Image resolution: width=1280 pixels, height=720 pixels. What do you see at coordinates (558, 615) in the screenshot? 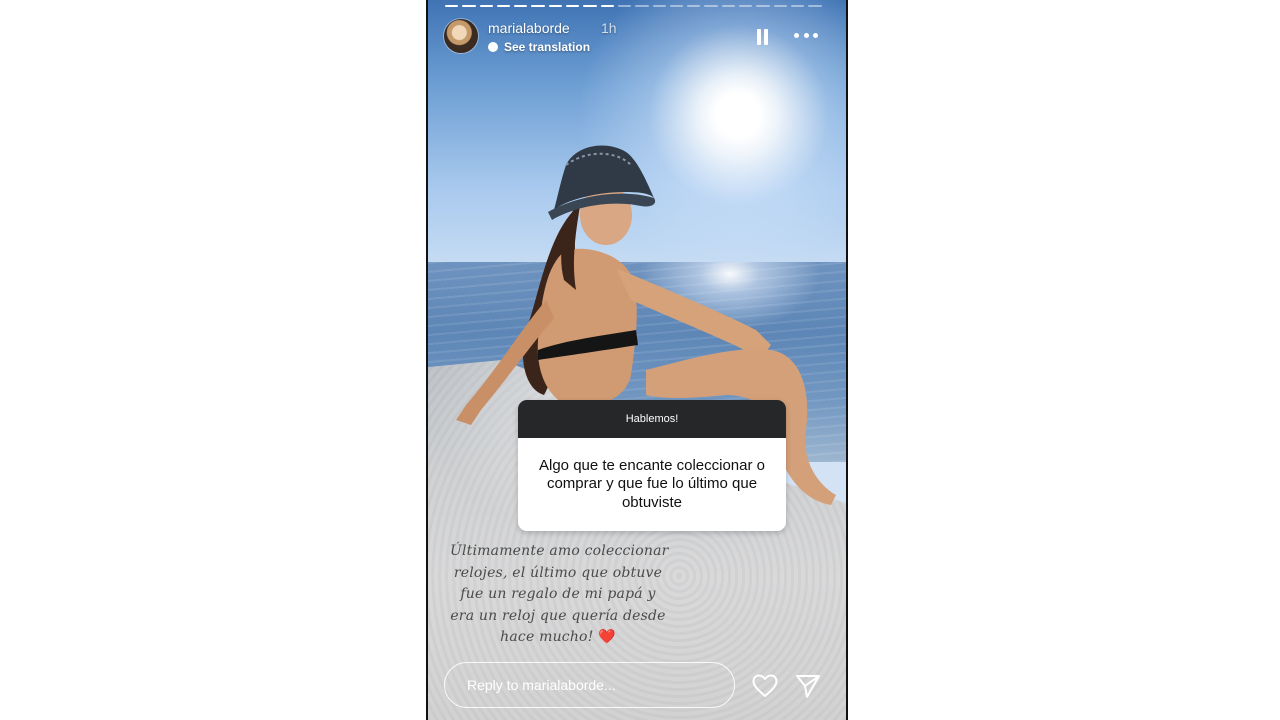
I see `caption-line: era un reloj que quería desde` at bounding box center [558, 615].